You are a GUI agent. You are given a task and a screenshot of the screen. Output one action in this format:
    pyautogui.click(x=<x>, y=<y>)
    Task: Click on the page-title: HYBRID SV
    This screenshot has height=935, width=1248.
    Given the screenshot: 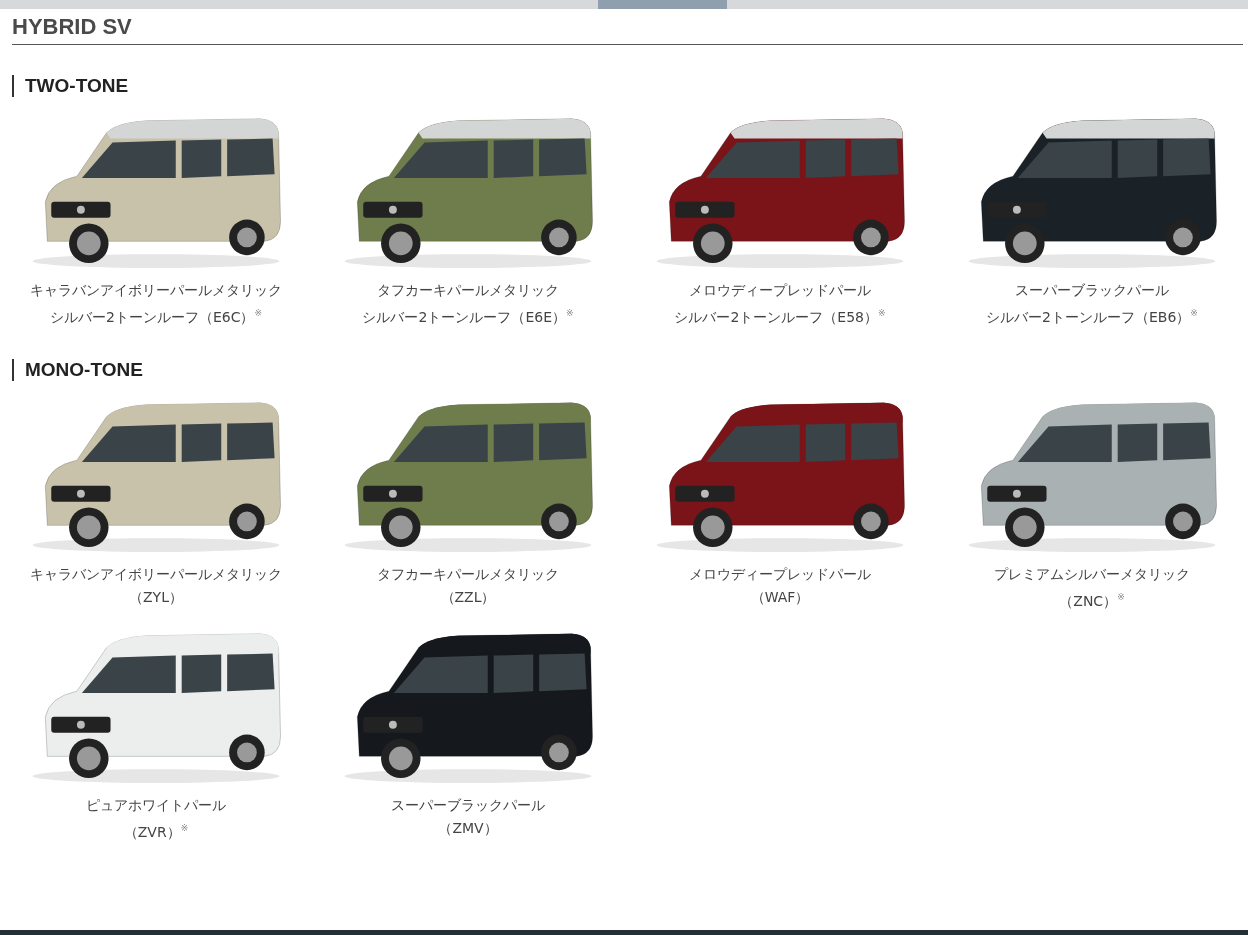 What is the action you would take?
    pyautogui.click(x=627, y=29)
    